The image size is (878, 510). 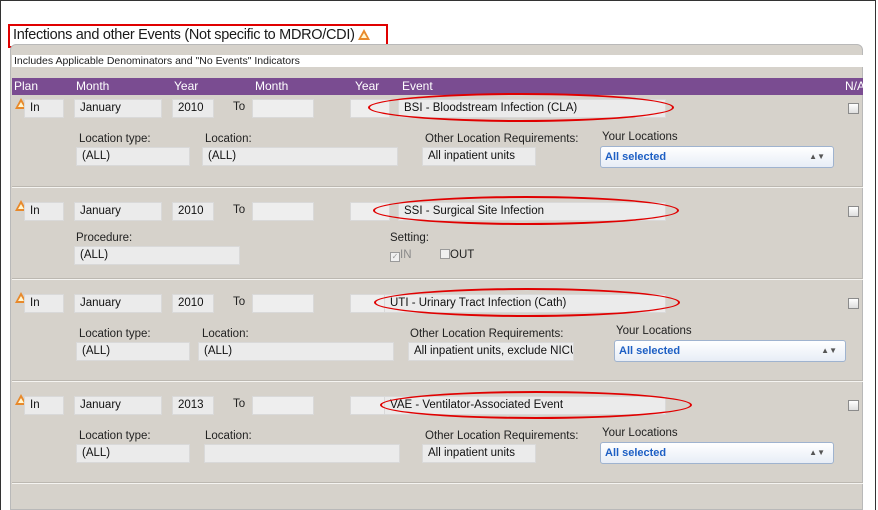 I want to click on setting-label: Setting:, so click(x=409, y=238).